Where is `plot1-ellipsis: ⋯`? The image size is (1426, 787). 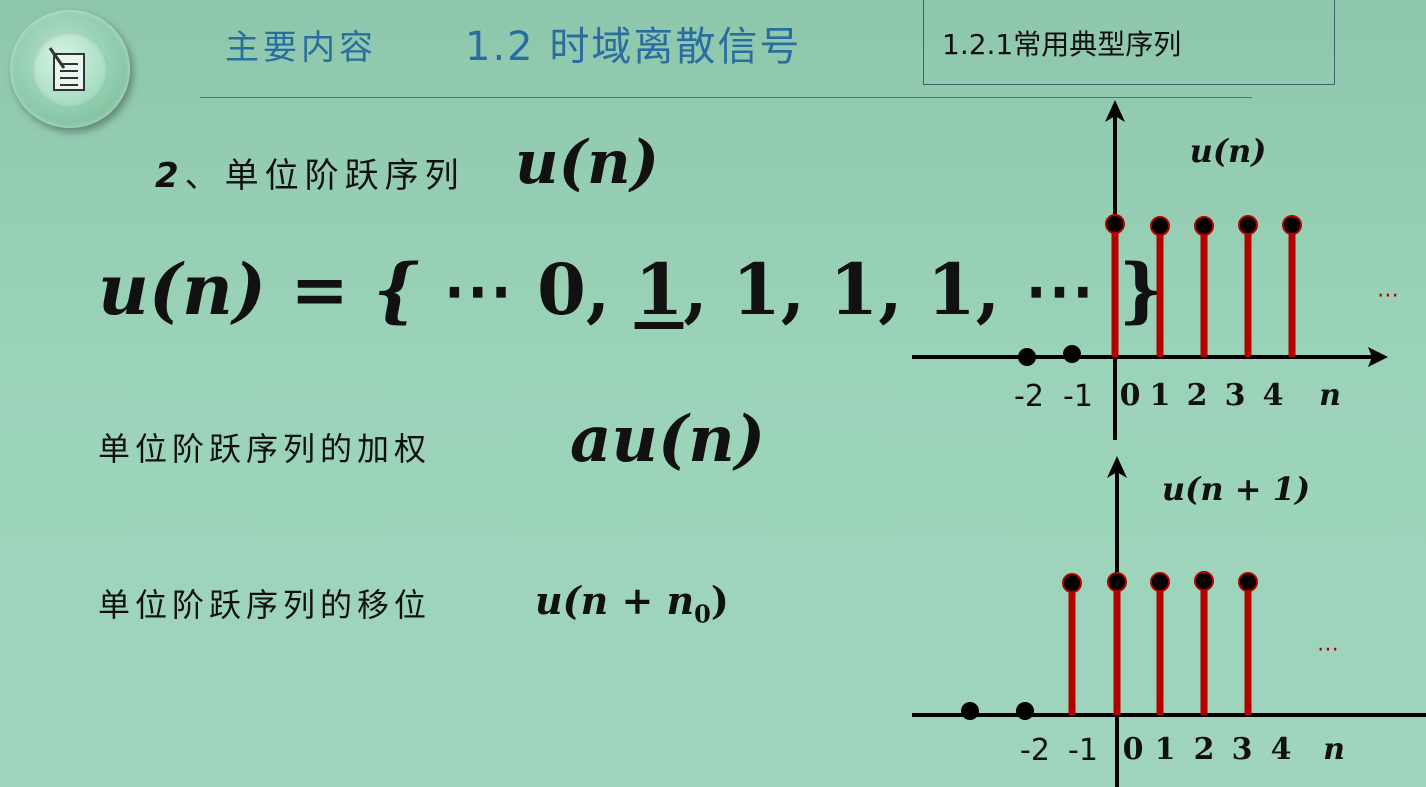
plot1-ellipsis: ⋯ is located at coordinates (1388, 295).